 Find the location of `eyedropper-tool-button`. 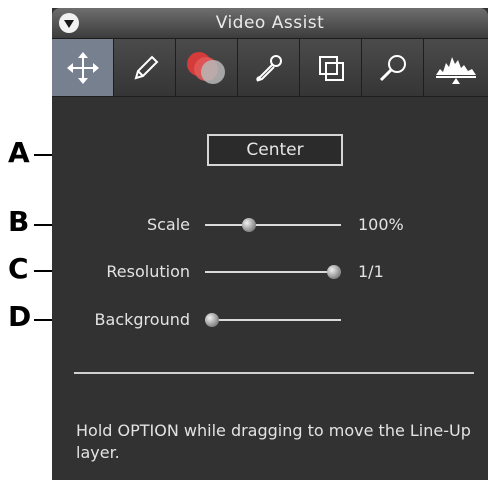

eyedropper-tool-button is located at coordinates (269, 67).